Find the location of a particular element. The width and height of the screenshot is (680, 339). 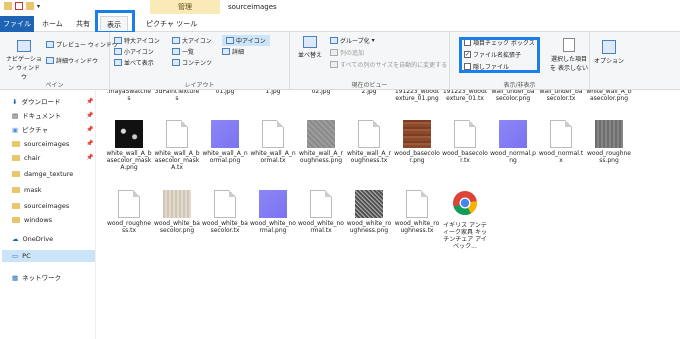

fit-columns-button: すべての列のサイズを自動的に変更する is located at coordinates (388, 64).